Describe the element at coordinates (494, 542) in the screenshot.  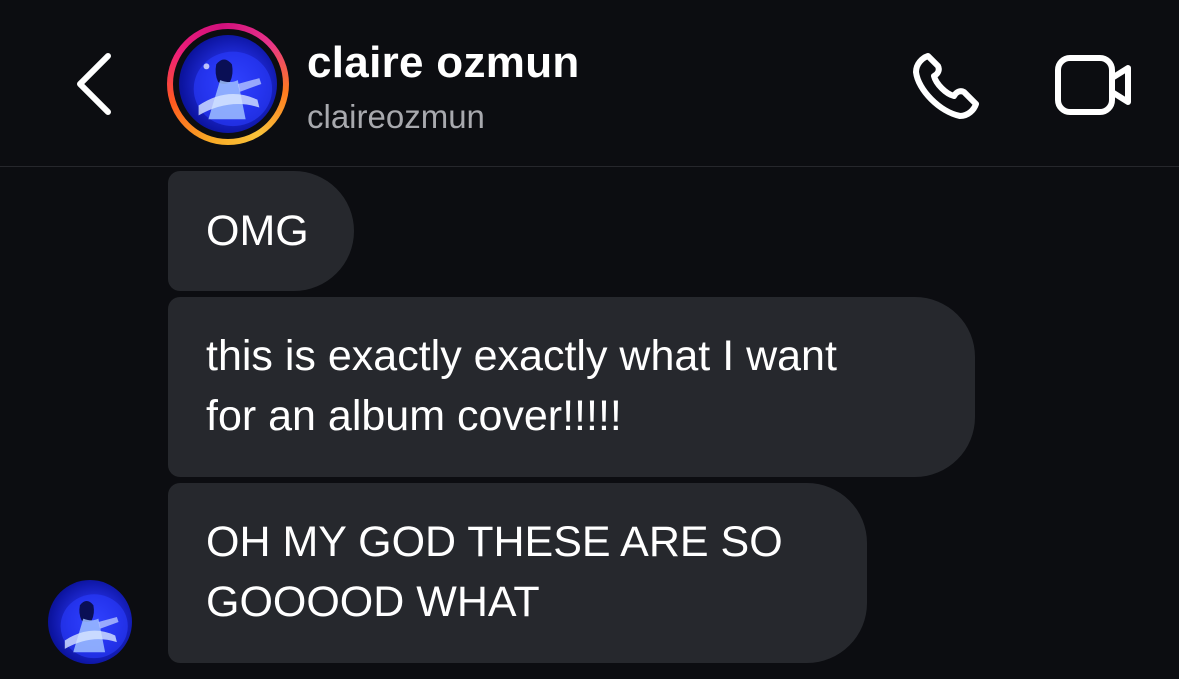
I see `message-text: OH MY GOD THESE ARE SO` at that location.